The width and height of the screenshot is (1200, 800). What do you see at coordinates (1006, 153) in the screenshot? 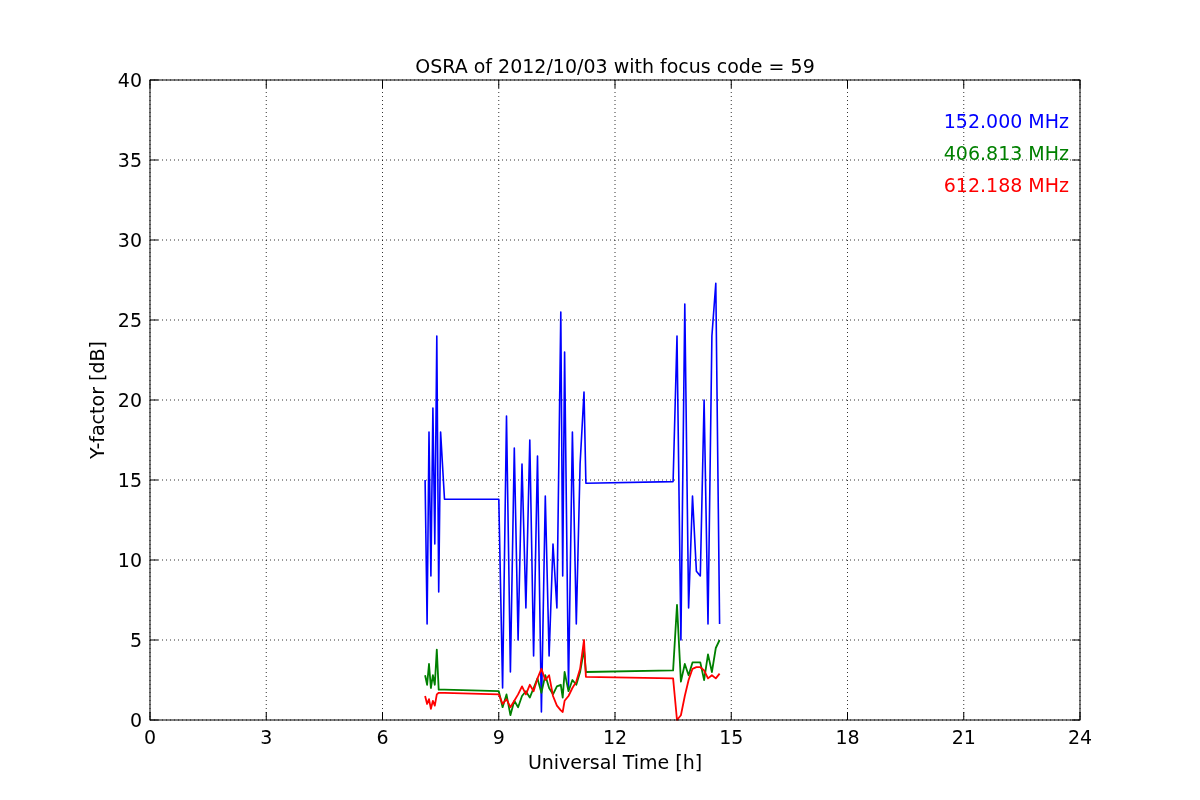
I see `legend-label: 406.813 MHz` at bounding box center [1006, 153].